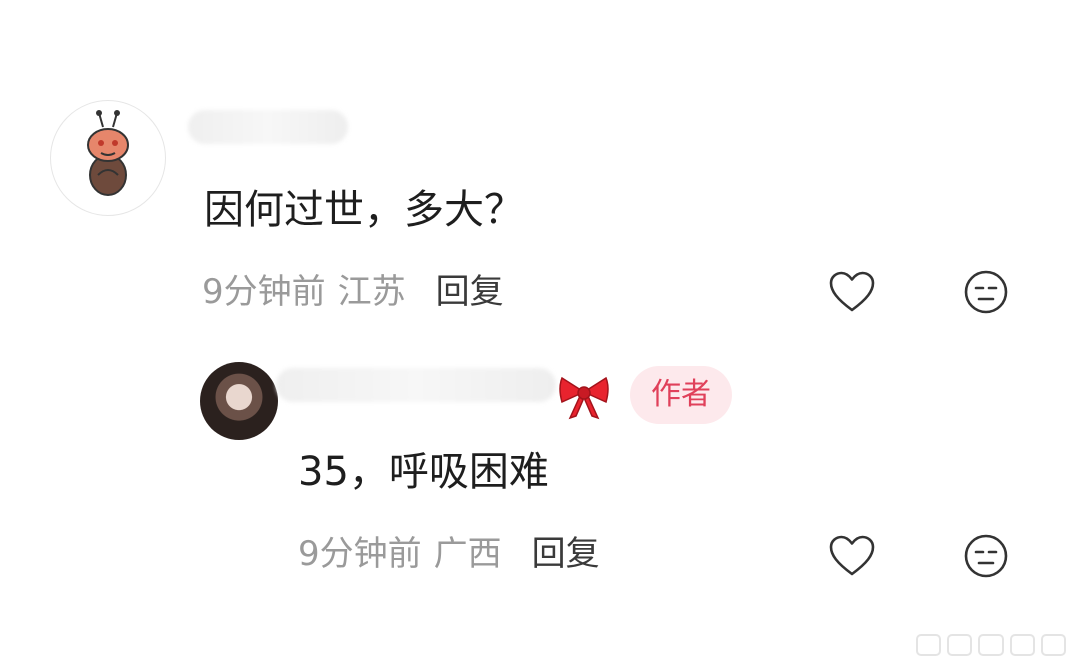 The height and width of the screenshot is (666, 1080). Describe the element at coordinates (423, 472) in the screenshot. I see `comment-text: 35，呼吸困难` at that location.